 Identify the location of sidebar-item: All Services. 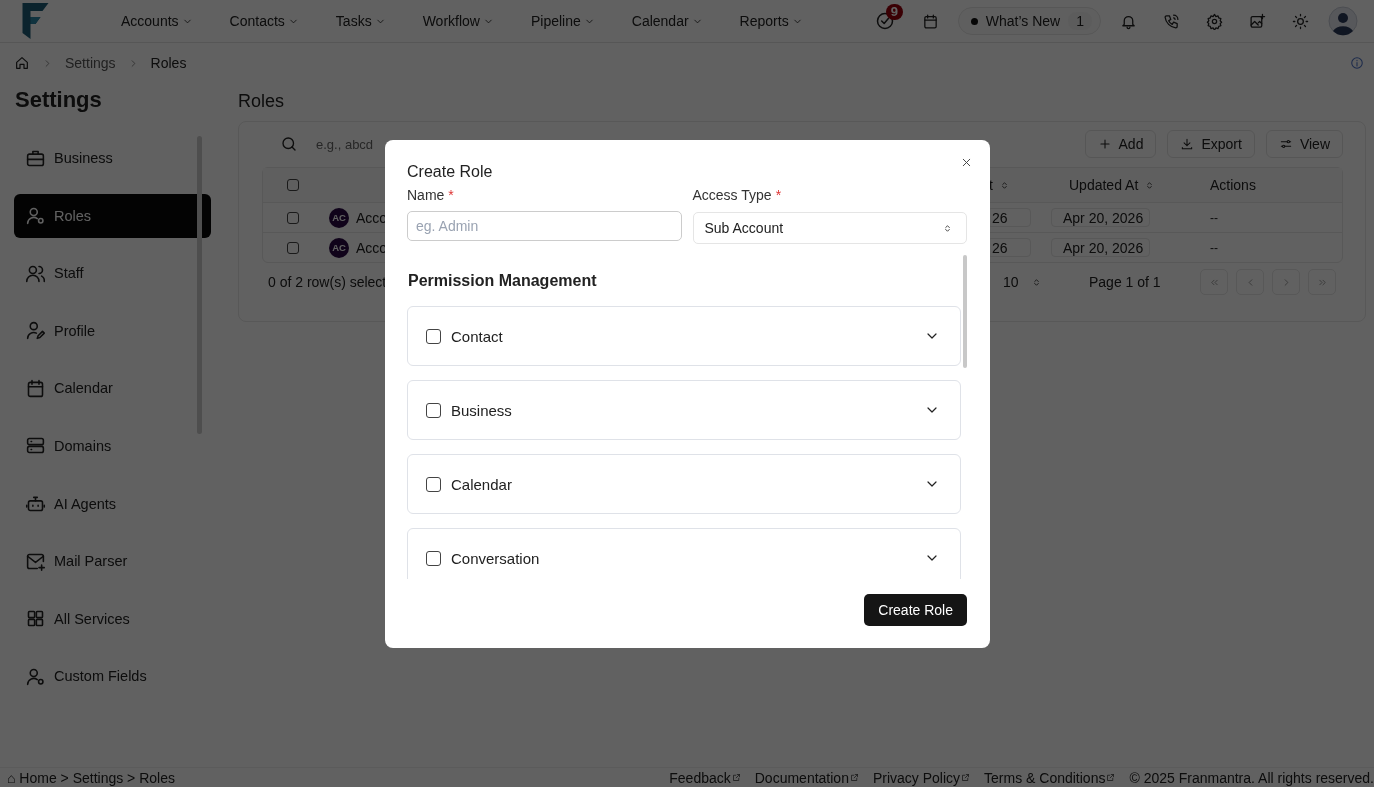
(112, 618).